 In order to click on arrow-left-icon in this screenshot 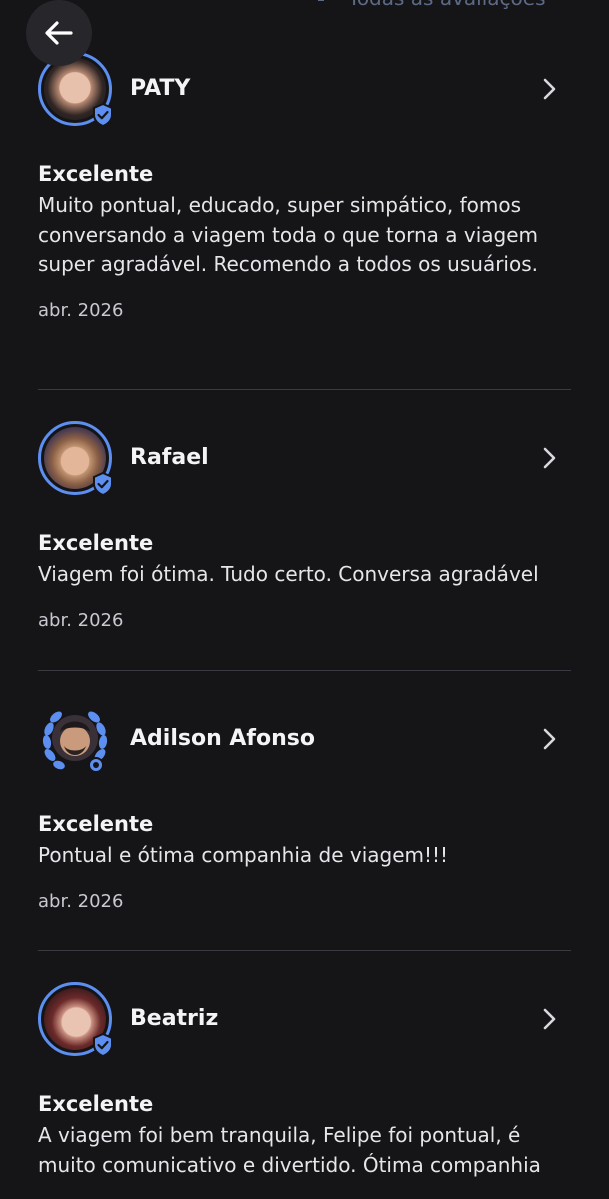, I will do `click(59, 33)`.